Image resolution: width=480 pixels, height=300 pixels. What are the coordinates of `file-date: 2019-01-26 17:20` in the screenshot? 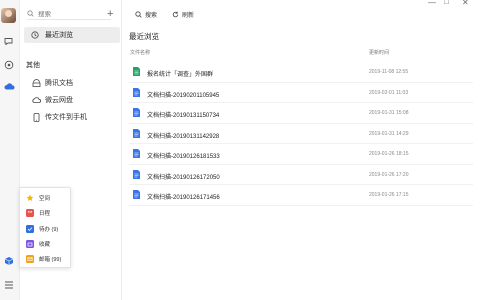 It's located at (389, 174).